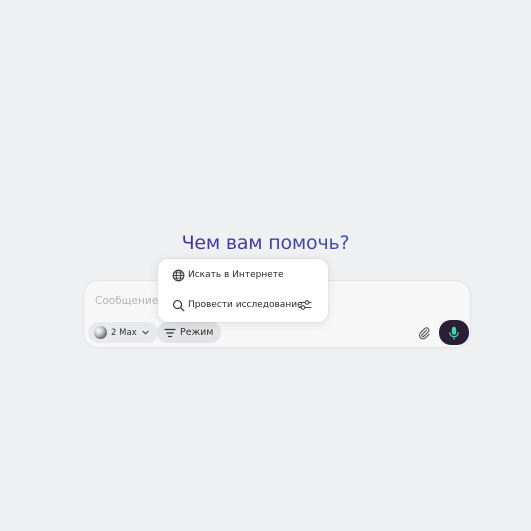  I want to click on menu-item-research: Провести исследование, so click(243, 305).